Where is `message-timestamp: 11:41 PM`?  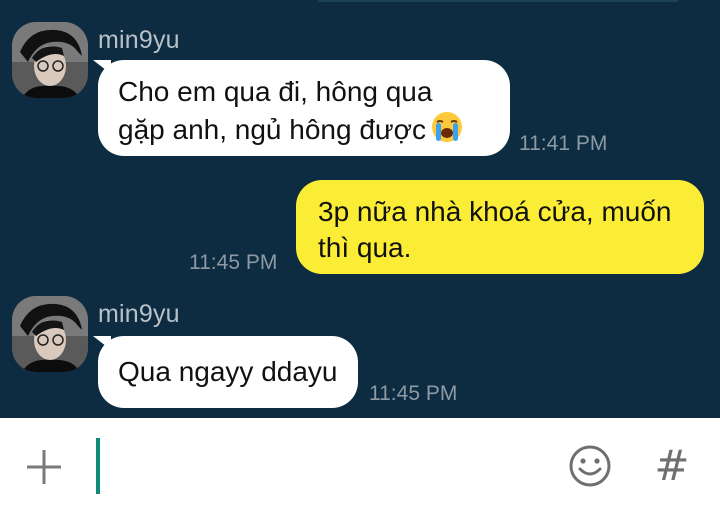
message-timestamp: 11:41 PM is located at coordinates (563, 143).